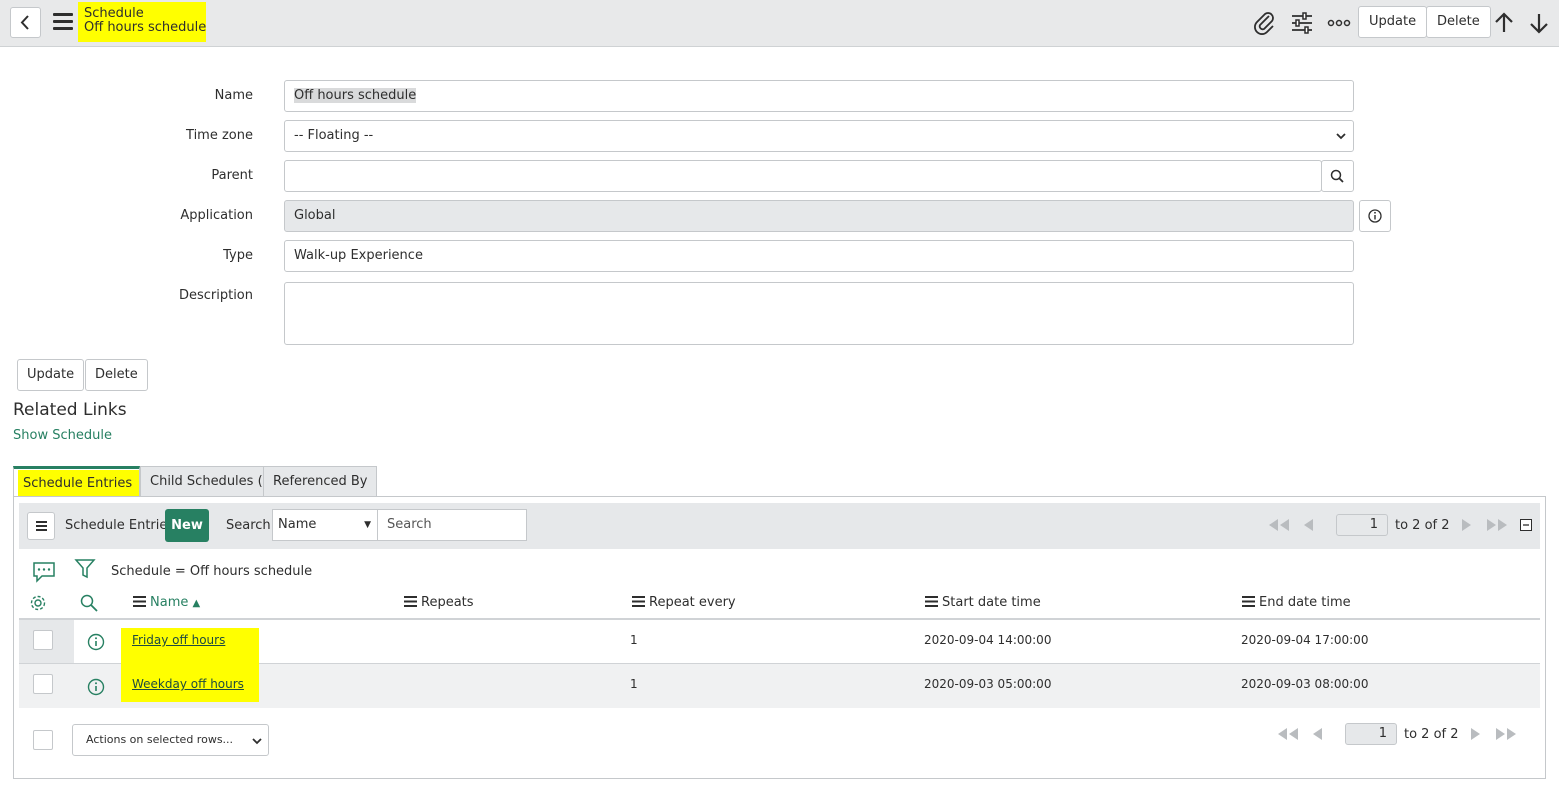 This screenshot has width=1559, height=786. I want to click on search-field-value: Name, so click(297, 524).